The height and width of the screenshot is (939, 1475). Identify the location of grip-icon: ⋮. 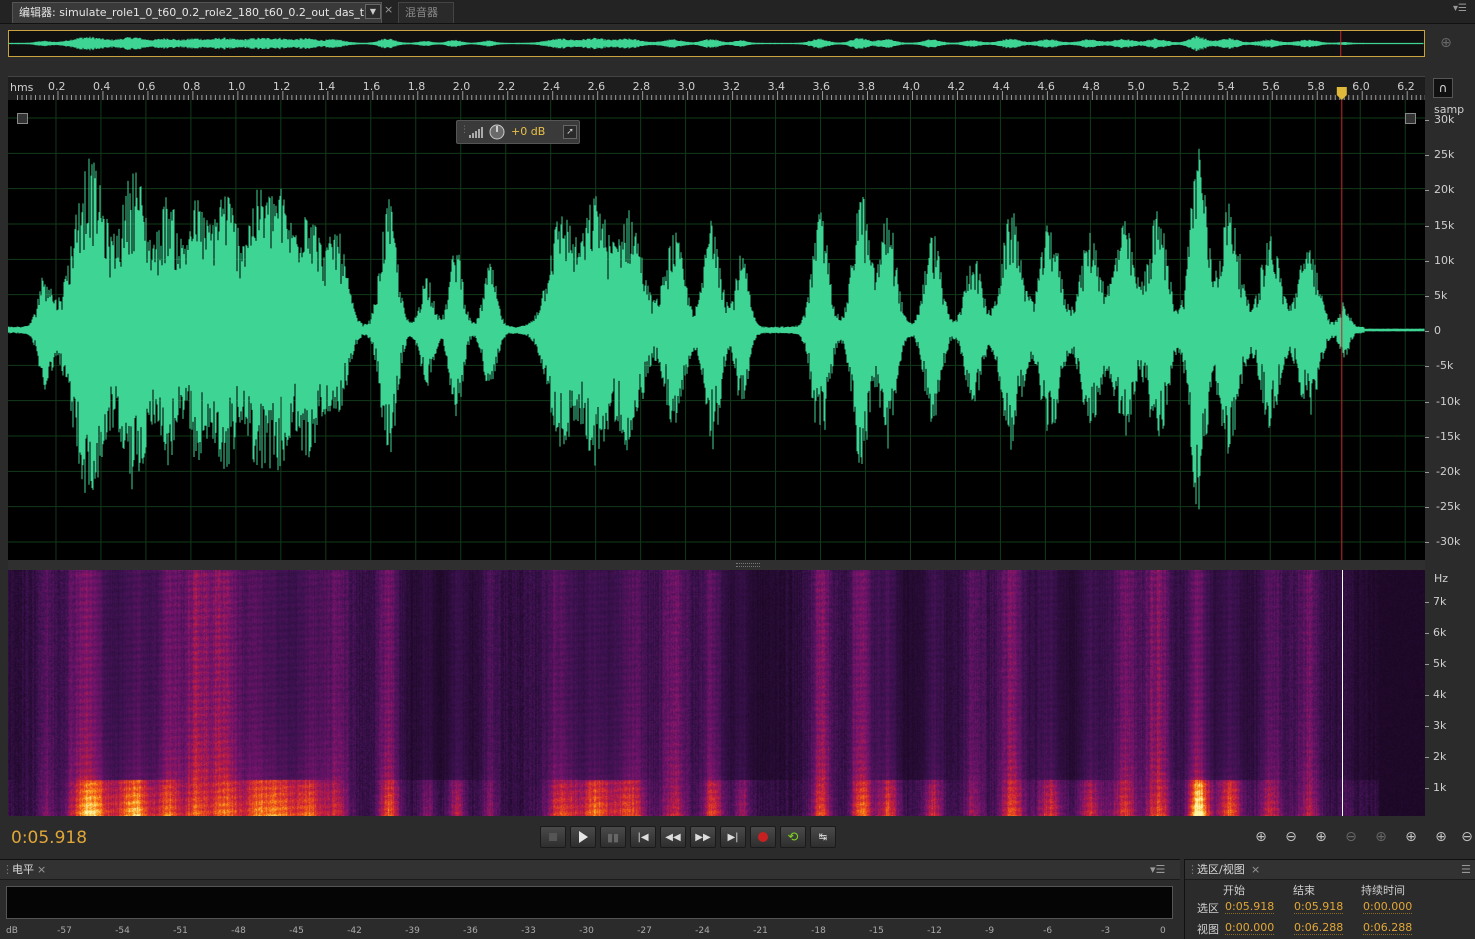
(464, 130).